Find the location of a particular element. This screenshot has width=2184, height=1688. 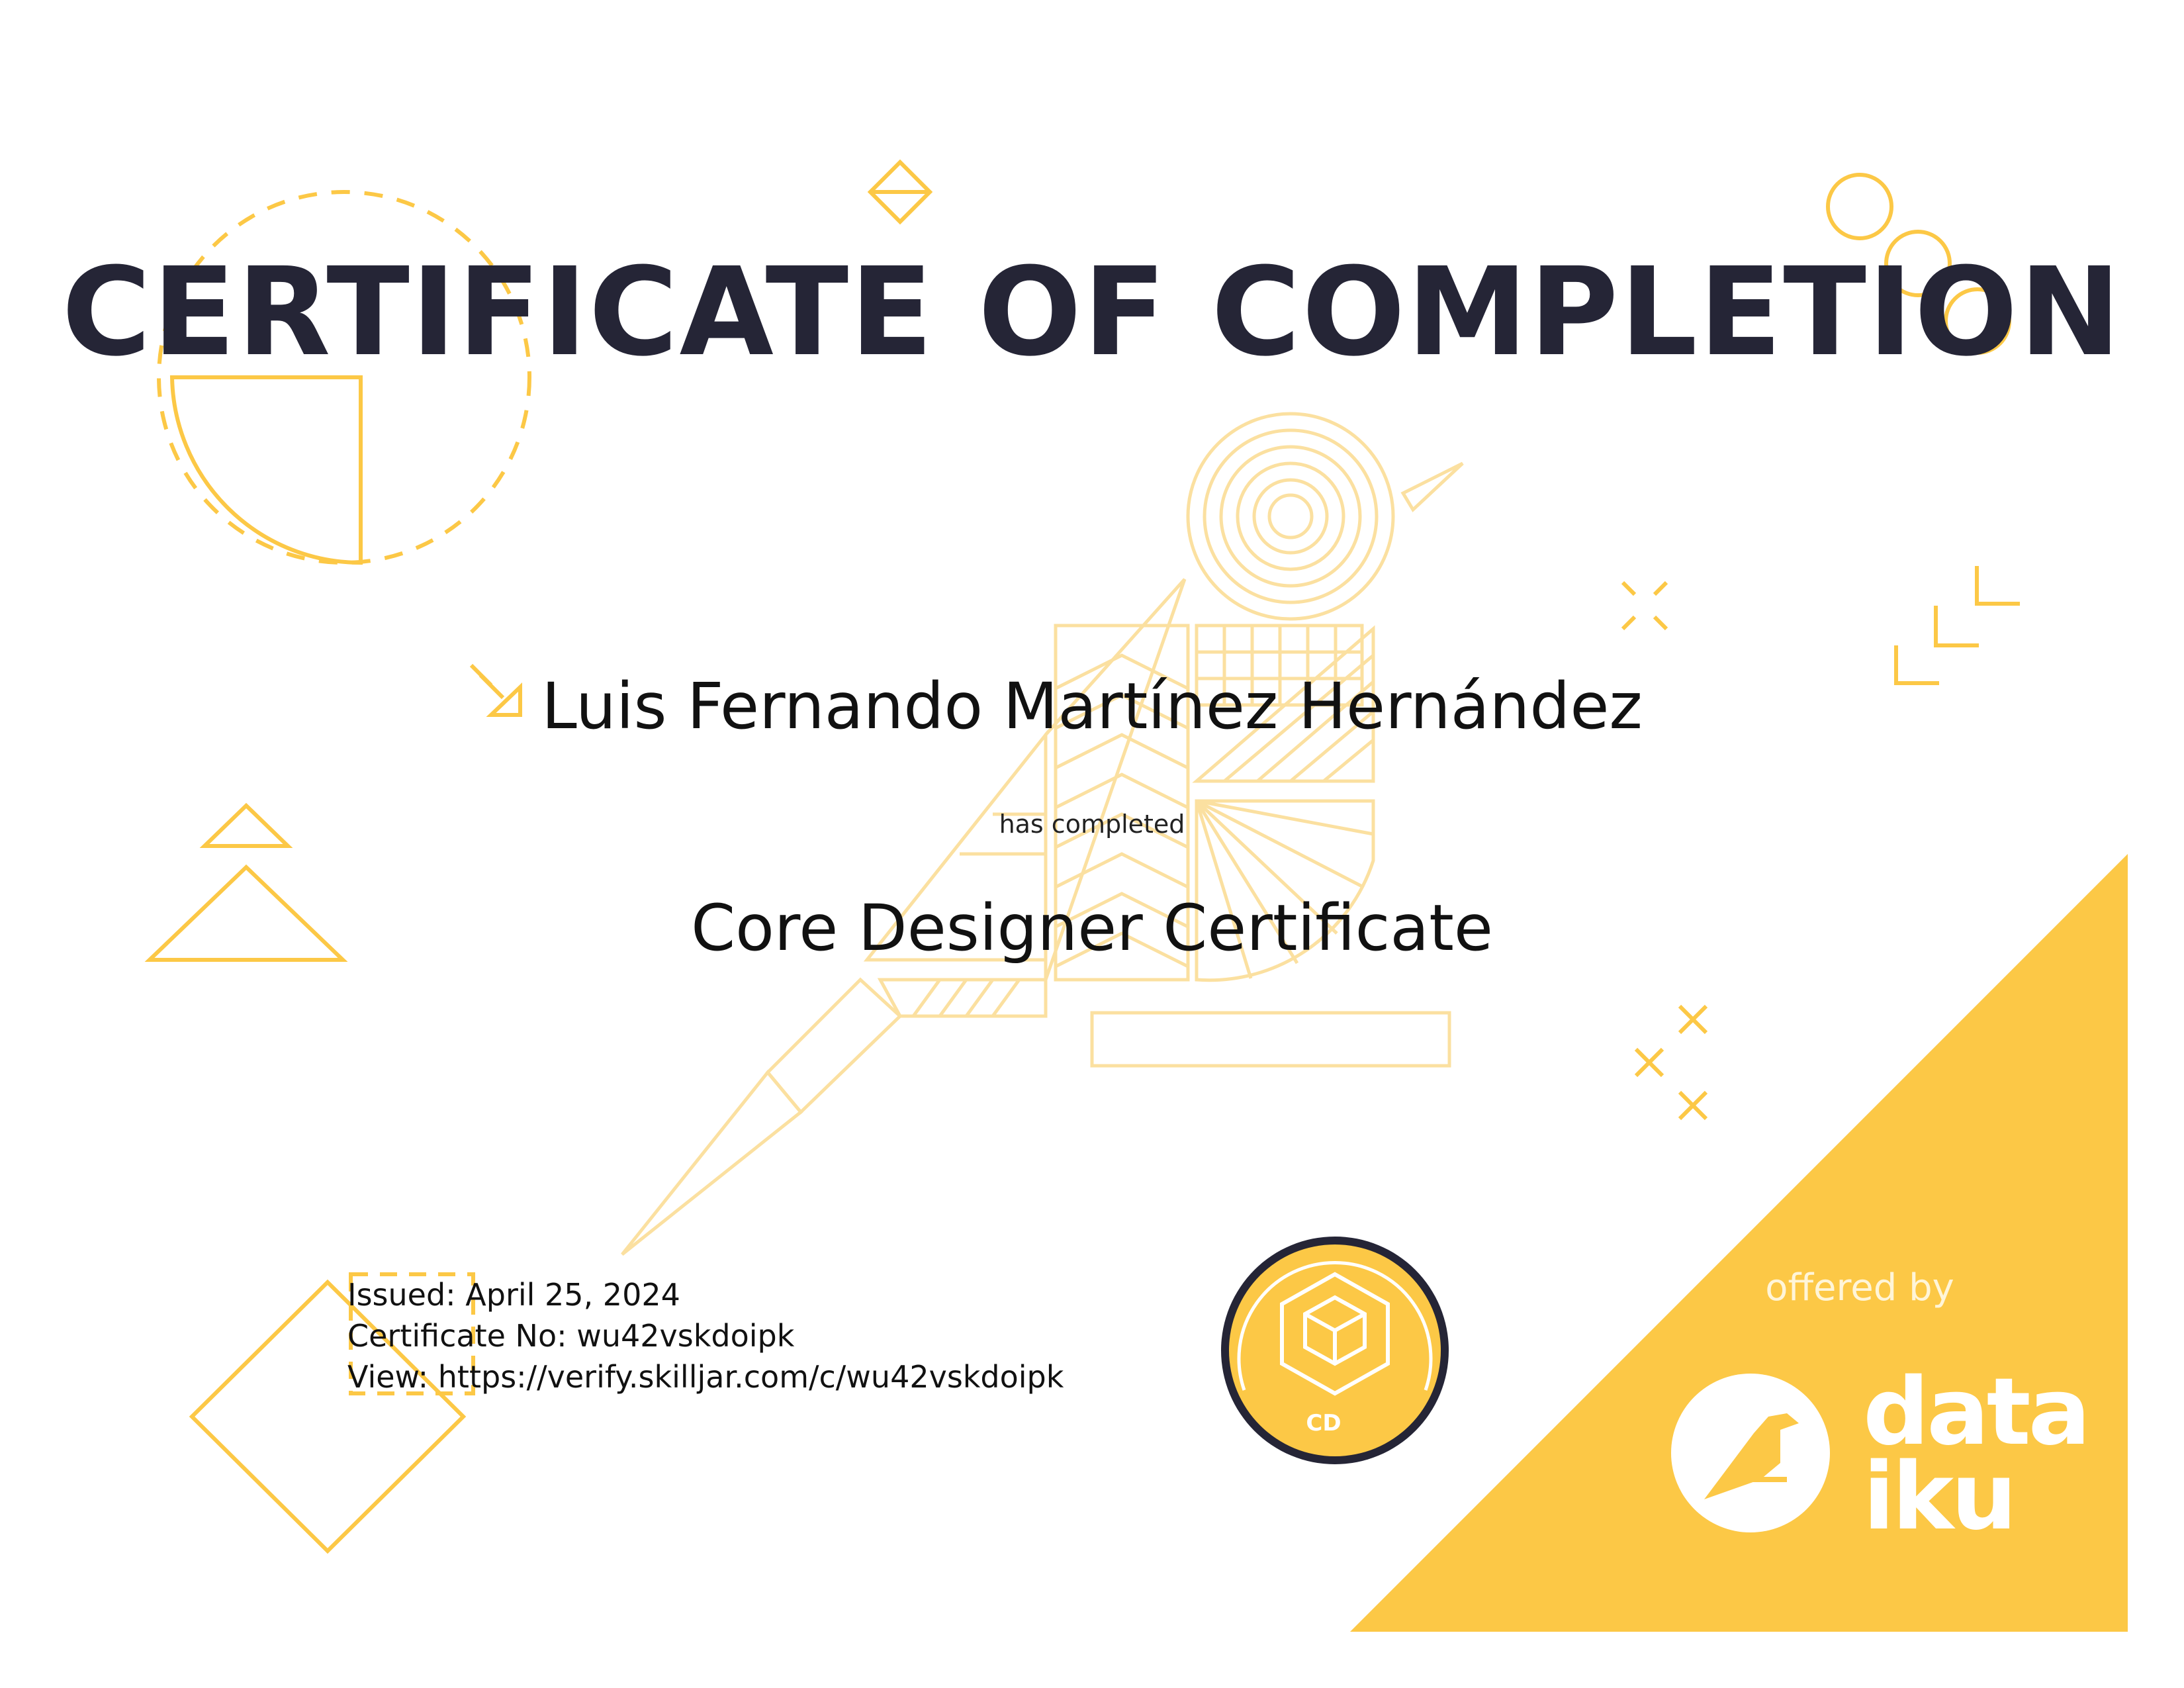

bird-icon is located at coordinates (1750, 1453).